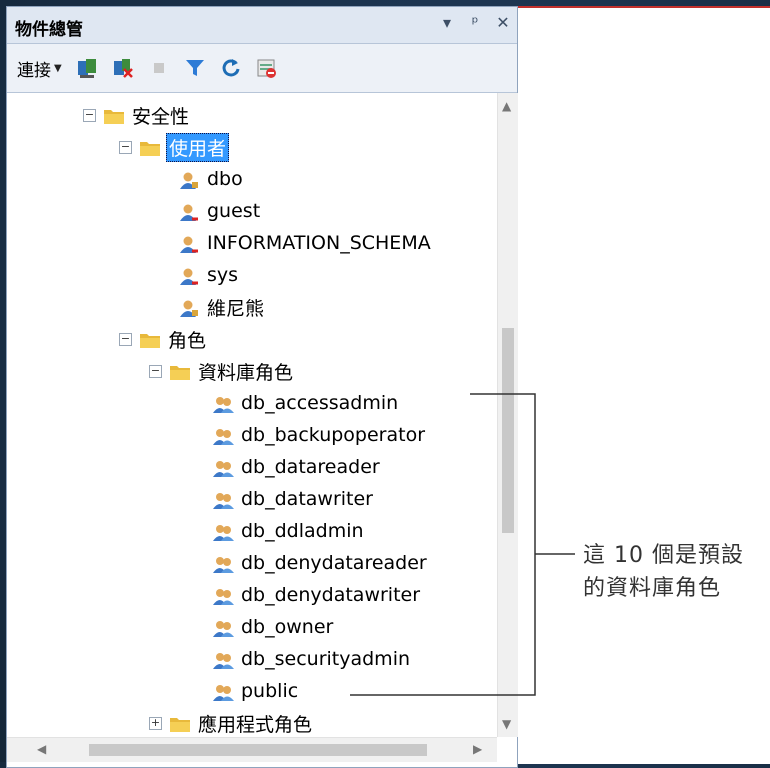 The width and height of the screenshot is (770, 768). What do you see at coordinates (462, 544) in the screenshot?
I see `annotation-bracket` at bounding box center [462, 544].